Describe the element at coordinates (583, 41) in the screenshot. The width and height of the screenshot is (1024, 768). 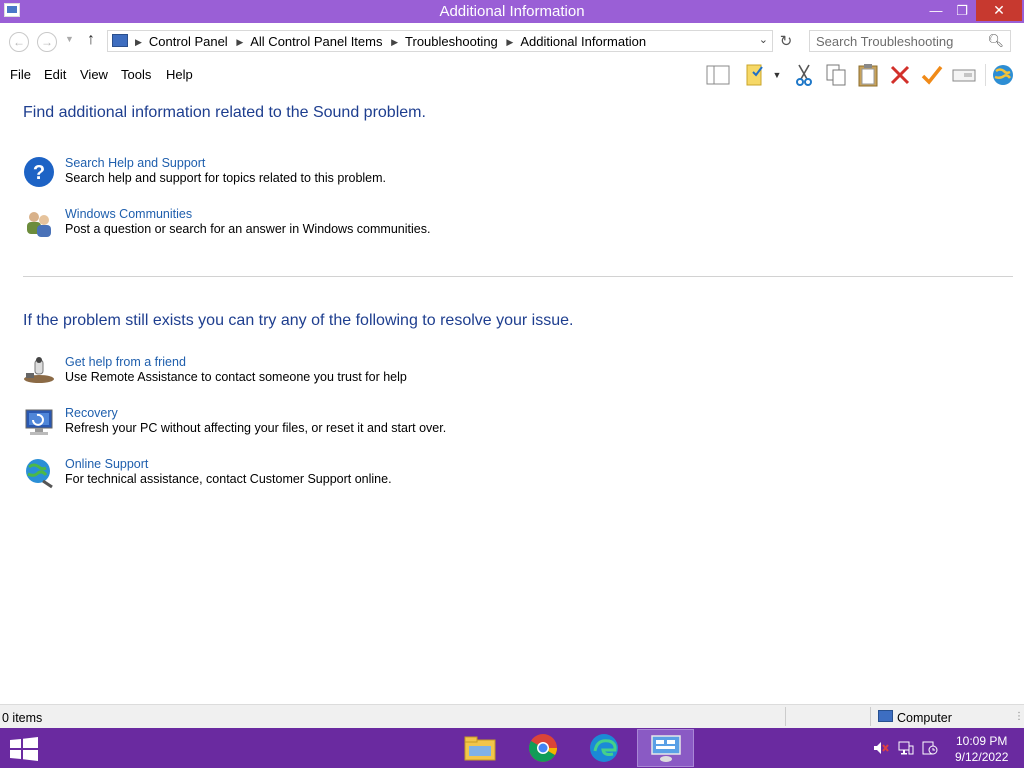
I see `breadcrumb-additional-information: Additional Information` at that location.